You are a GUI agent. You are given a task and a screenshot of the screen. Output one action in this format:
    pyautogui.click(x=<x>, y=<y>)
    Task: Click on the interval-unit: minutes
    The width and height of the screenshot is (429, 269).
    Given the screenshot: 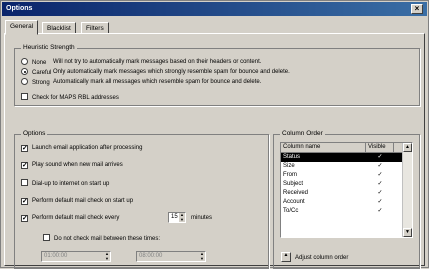 What is the action you would take?
    pyautogui.click(x=202, y=218)
    